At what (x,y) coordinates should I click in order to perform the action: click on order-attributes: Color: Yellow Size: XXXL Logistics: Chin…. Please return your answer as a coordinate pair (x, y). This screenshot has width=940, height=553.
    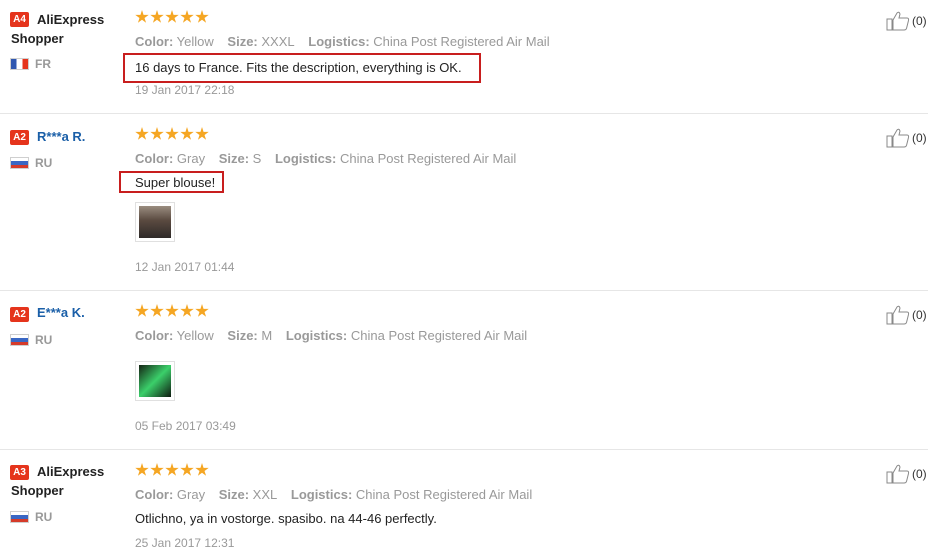
    Looking at the image, I should click on (347, 42).